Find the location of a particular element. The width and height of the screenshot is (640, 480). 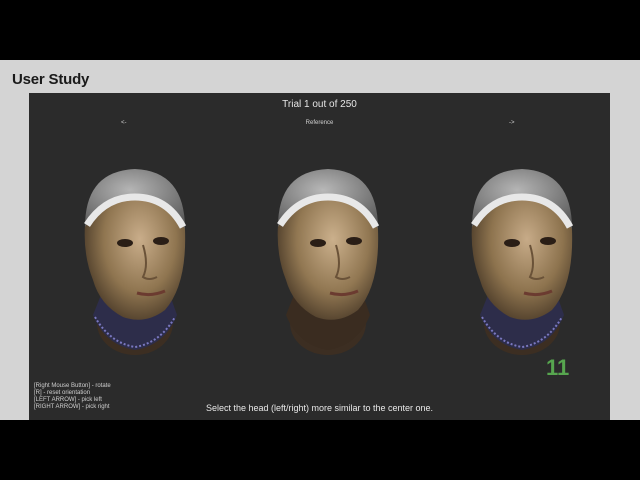

trial-counter: Trial 1 out of 250 is located at coordinates (319, 104).